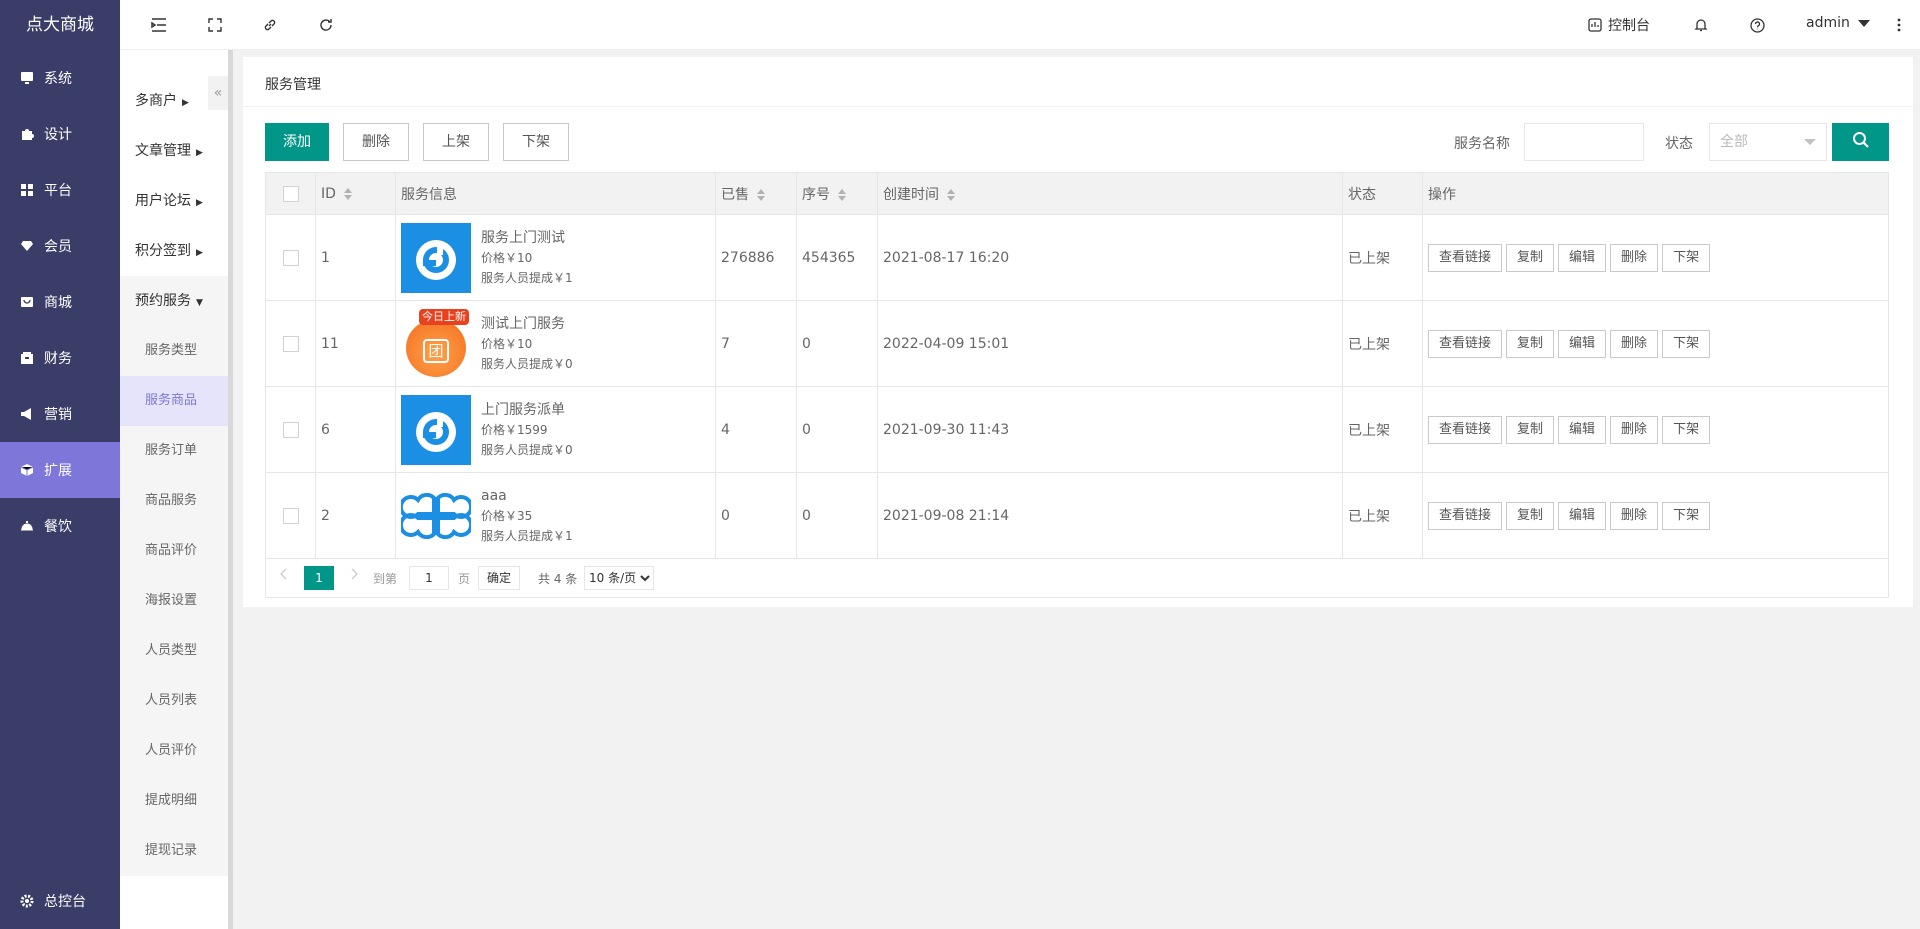 This screenshot has height=929, width=1920. What do you see at coordinates (27, 190) in the screenshot?
I see `grid-icon` at bounding box center [27, 190].